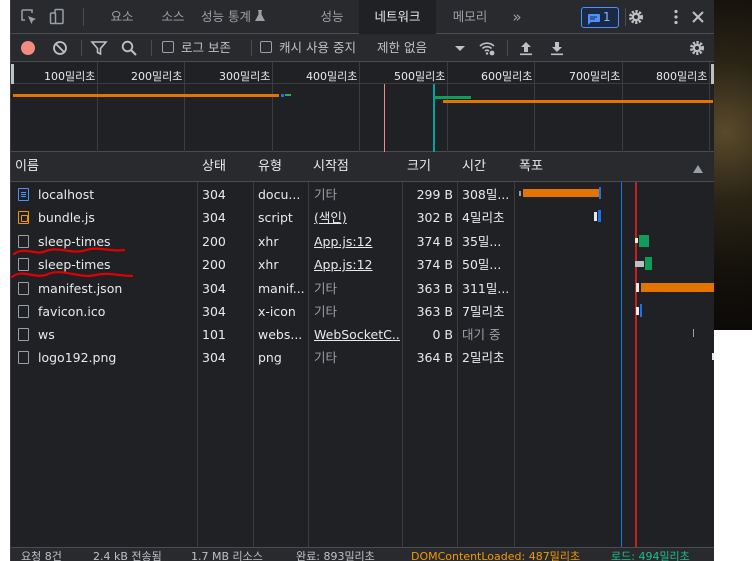  What do you see at coordinates (115, 288) in the screenshot?
I see `request-name: manifest.json` at bounding box center [115, 288].